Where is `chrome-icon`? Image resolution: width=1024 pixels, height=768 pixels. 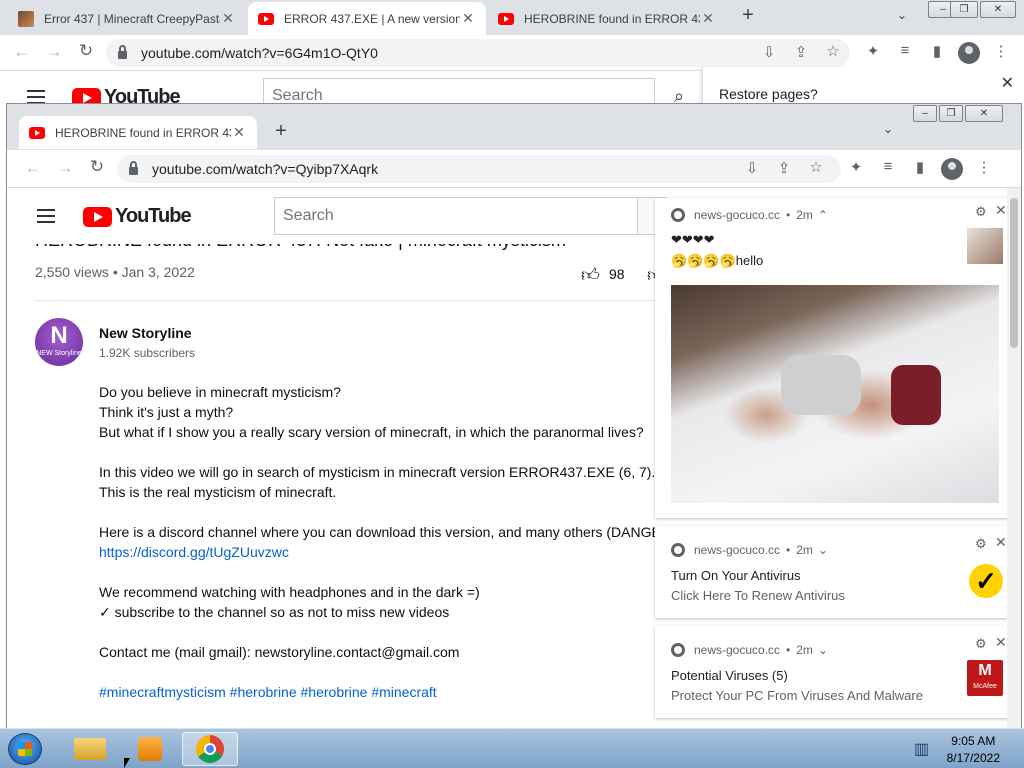
chrome-icon is located at coordinates (678, 550).